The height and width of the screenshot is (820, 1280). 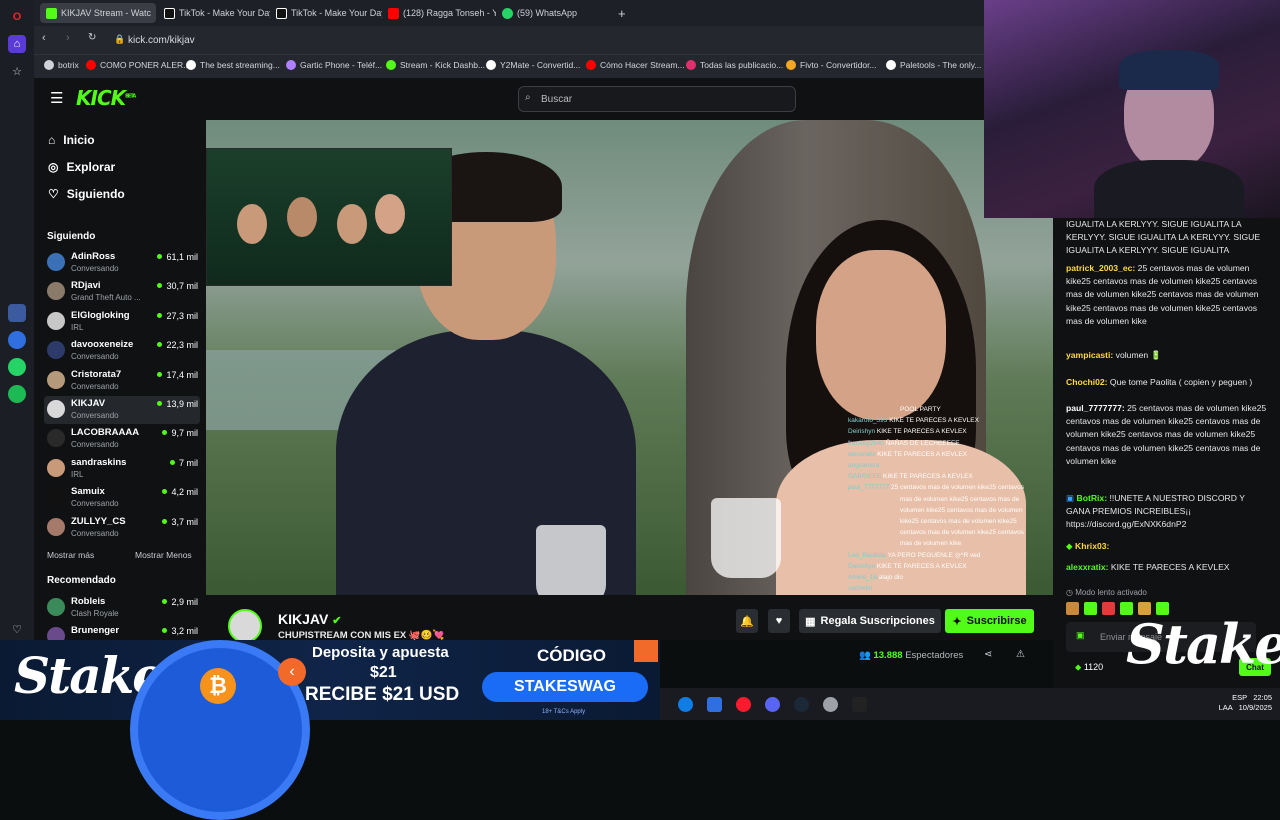 What do you see at coordinates (867, 555) in the screenshot?
I see `overlay-chat-user: Leo_Bautista` at bounding box center [867, 555].